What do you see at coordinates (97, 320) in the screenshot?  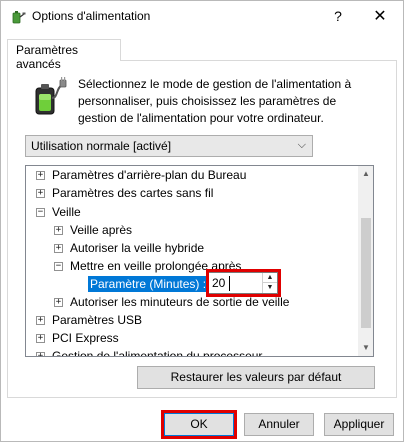 I see `tree-item-label: Paramètres USB` at bounding box center [97, 320].